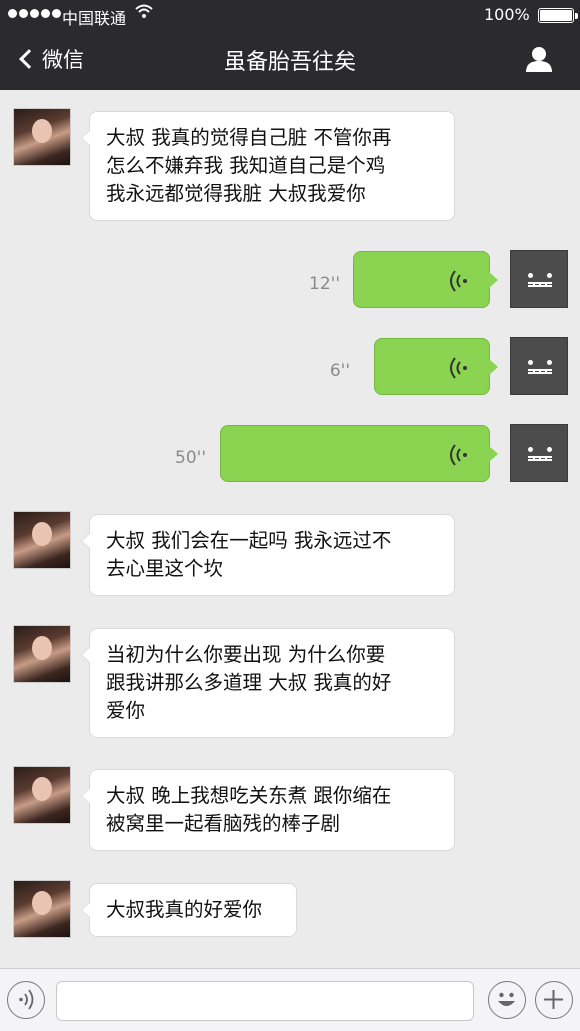  What do you see at coordinates (339, 371) in the screenshot?
I see `voice-duration: 6''` at bounding box center [339, 371].